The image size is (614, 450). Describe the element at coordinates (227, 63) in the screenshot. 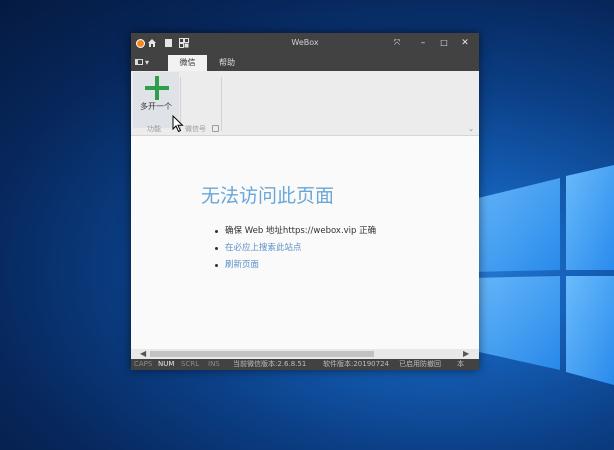

I see `tab-help: 帮助` at that location.